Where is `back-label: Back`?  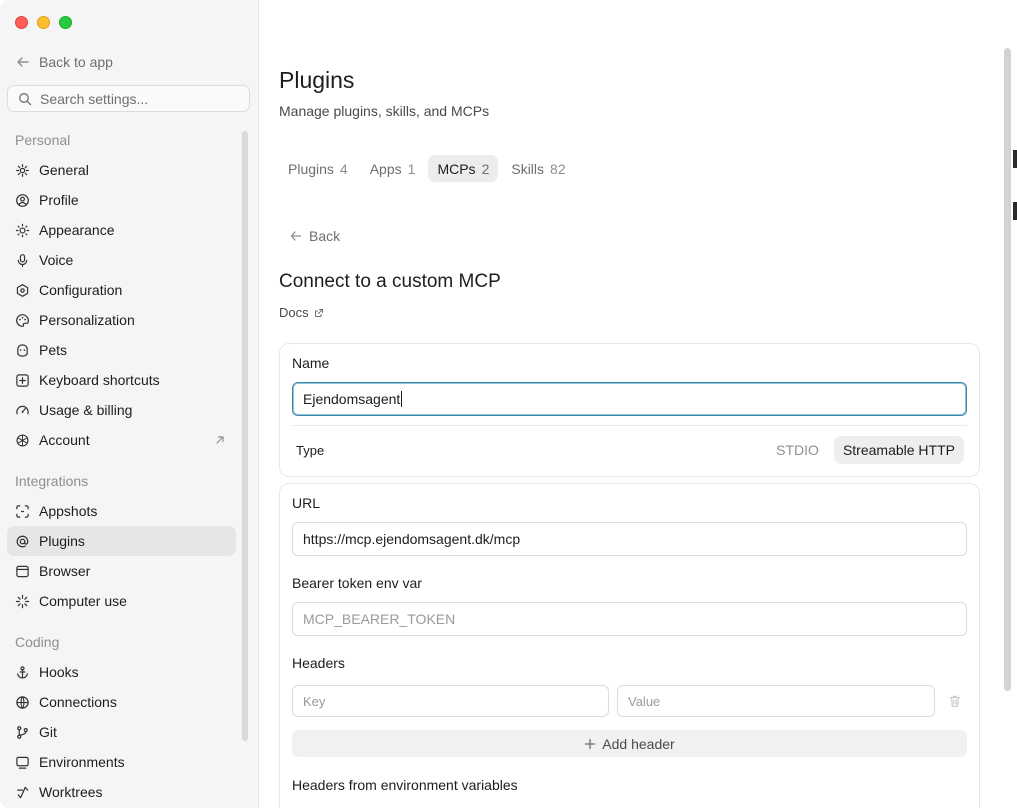 back-label: Back is located at coordinates (325, 236).